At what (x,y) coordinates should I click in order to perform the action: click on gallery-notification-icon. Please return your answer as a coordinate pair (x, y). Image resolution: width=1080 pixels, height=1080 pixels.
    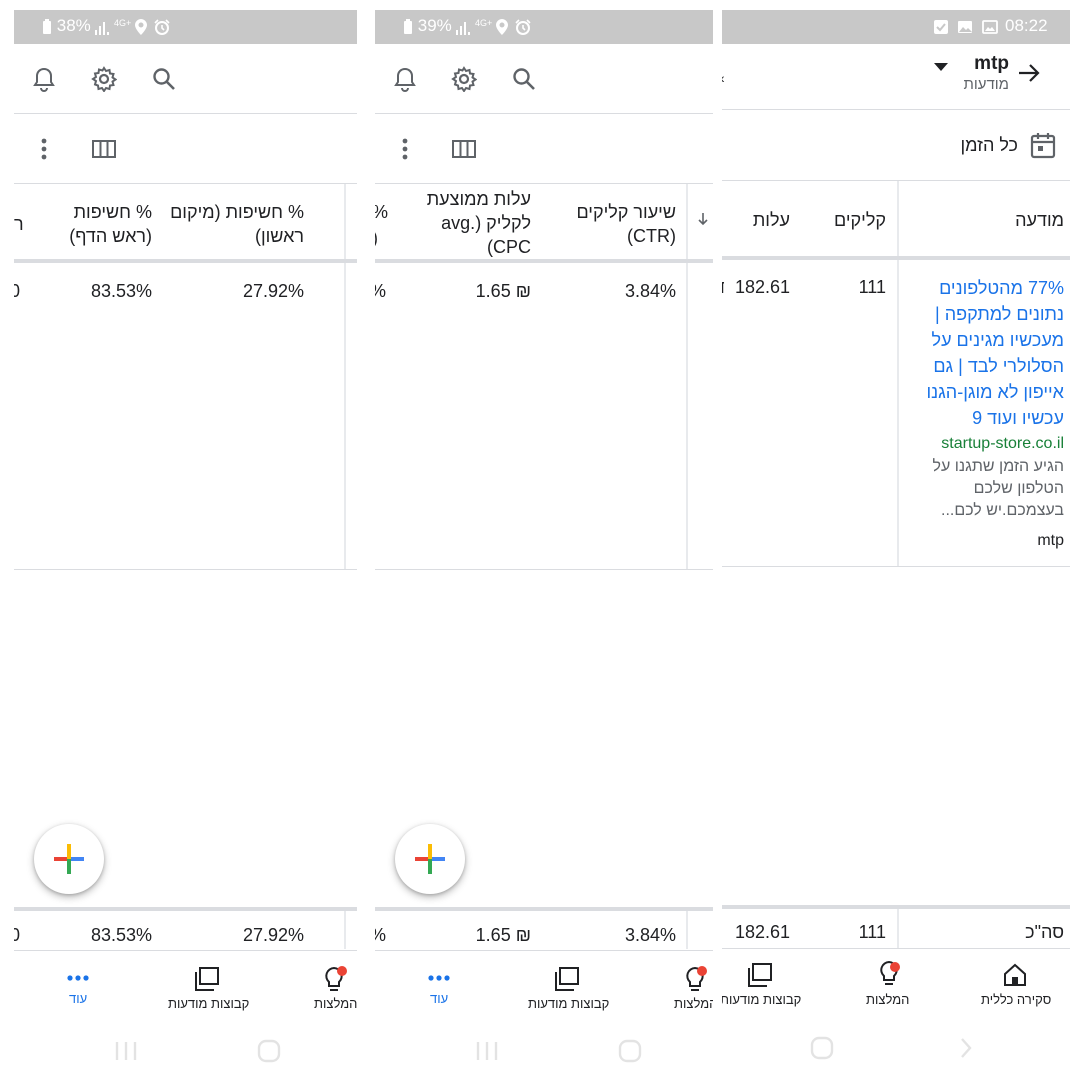
    Looking at the image, I should click on (990, 26).